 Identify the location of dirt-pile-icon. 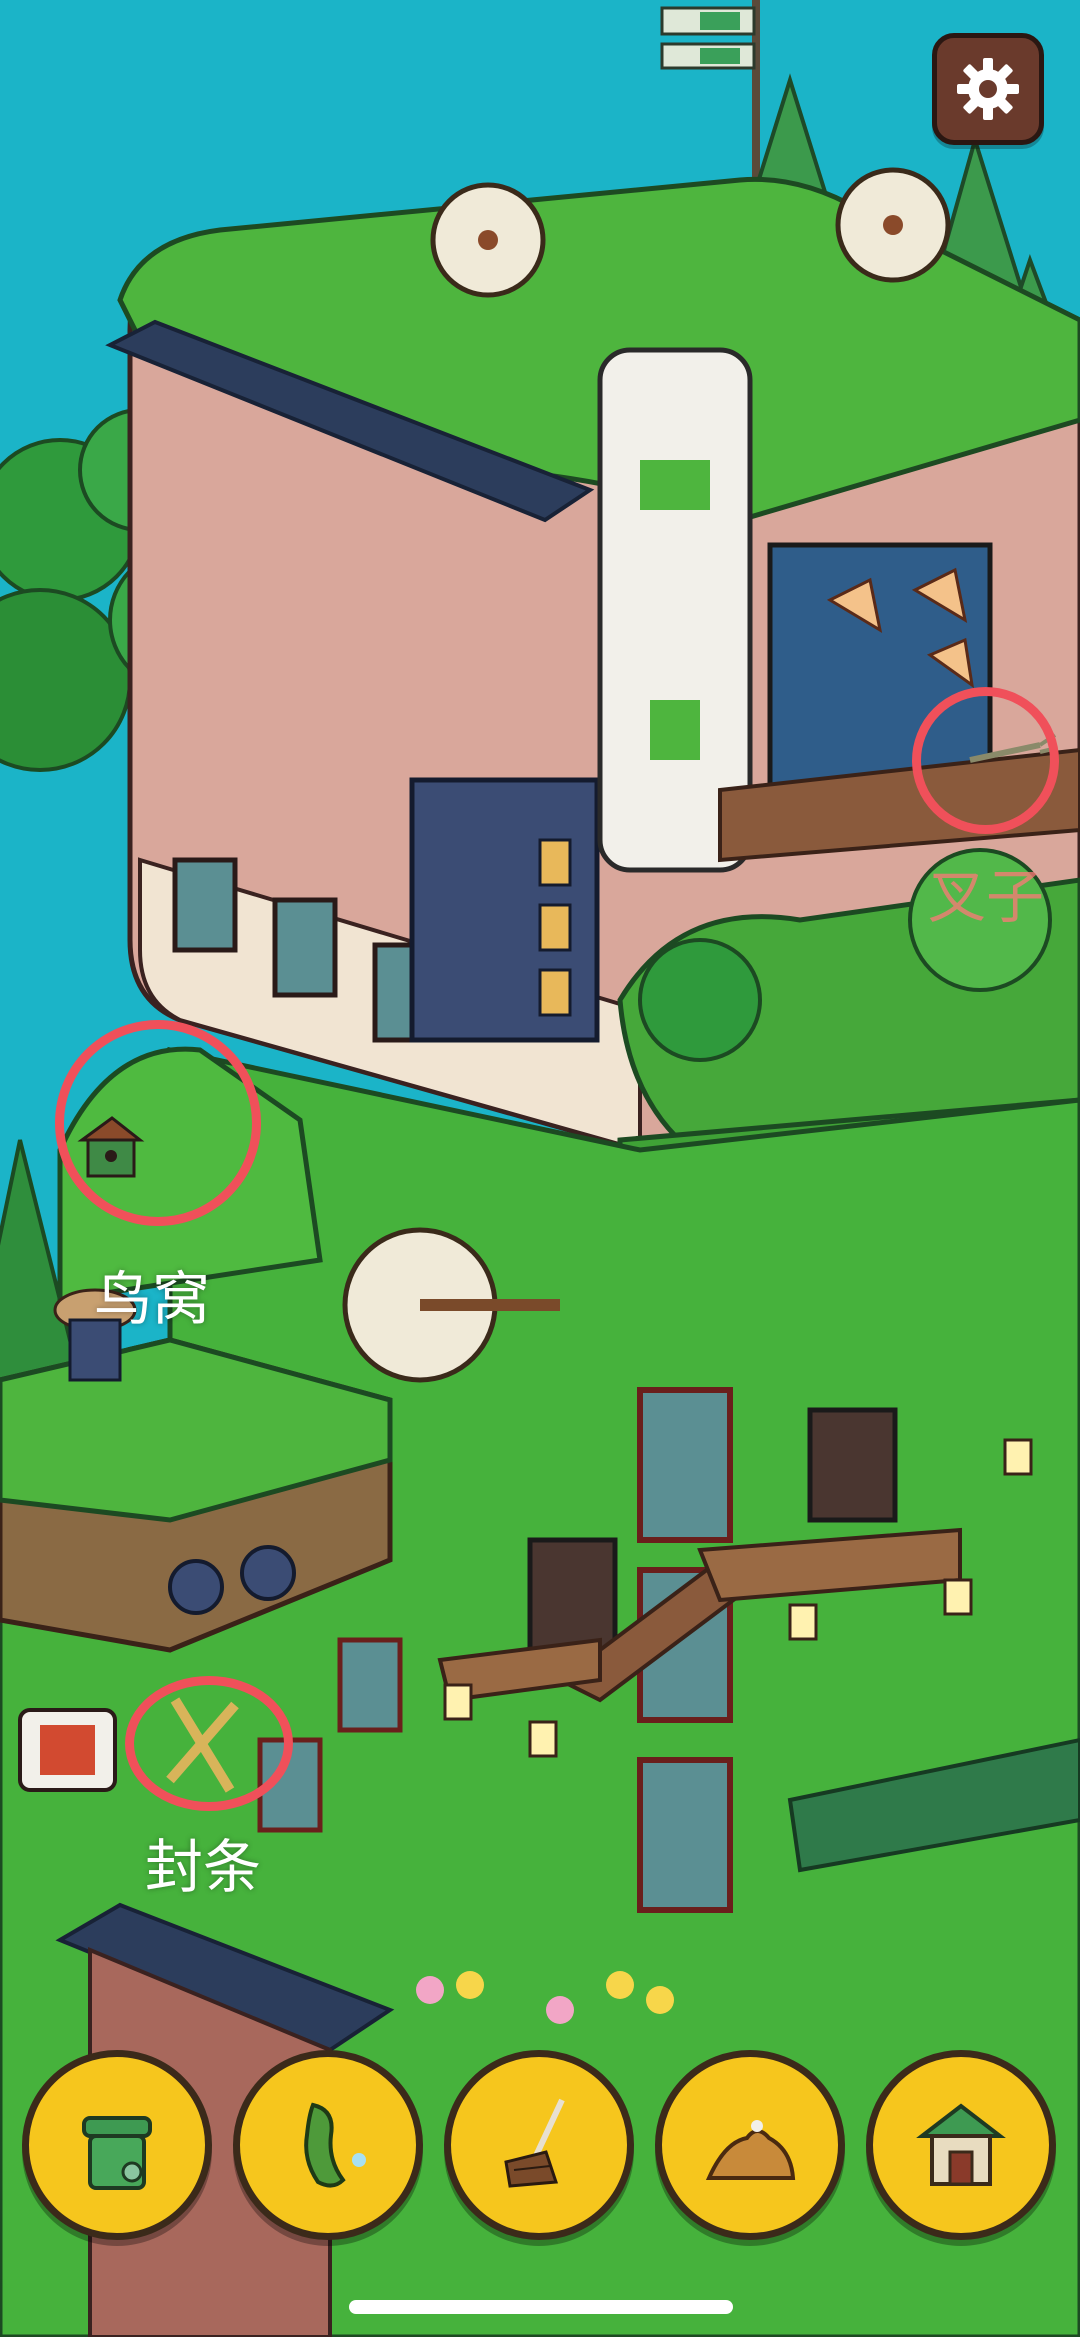
(750, 2150).